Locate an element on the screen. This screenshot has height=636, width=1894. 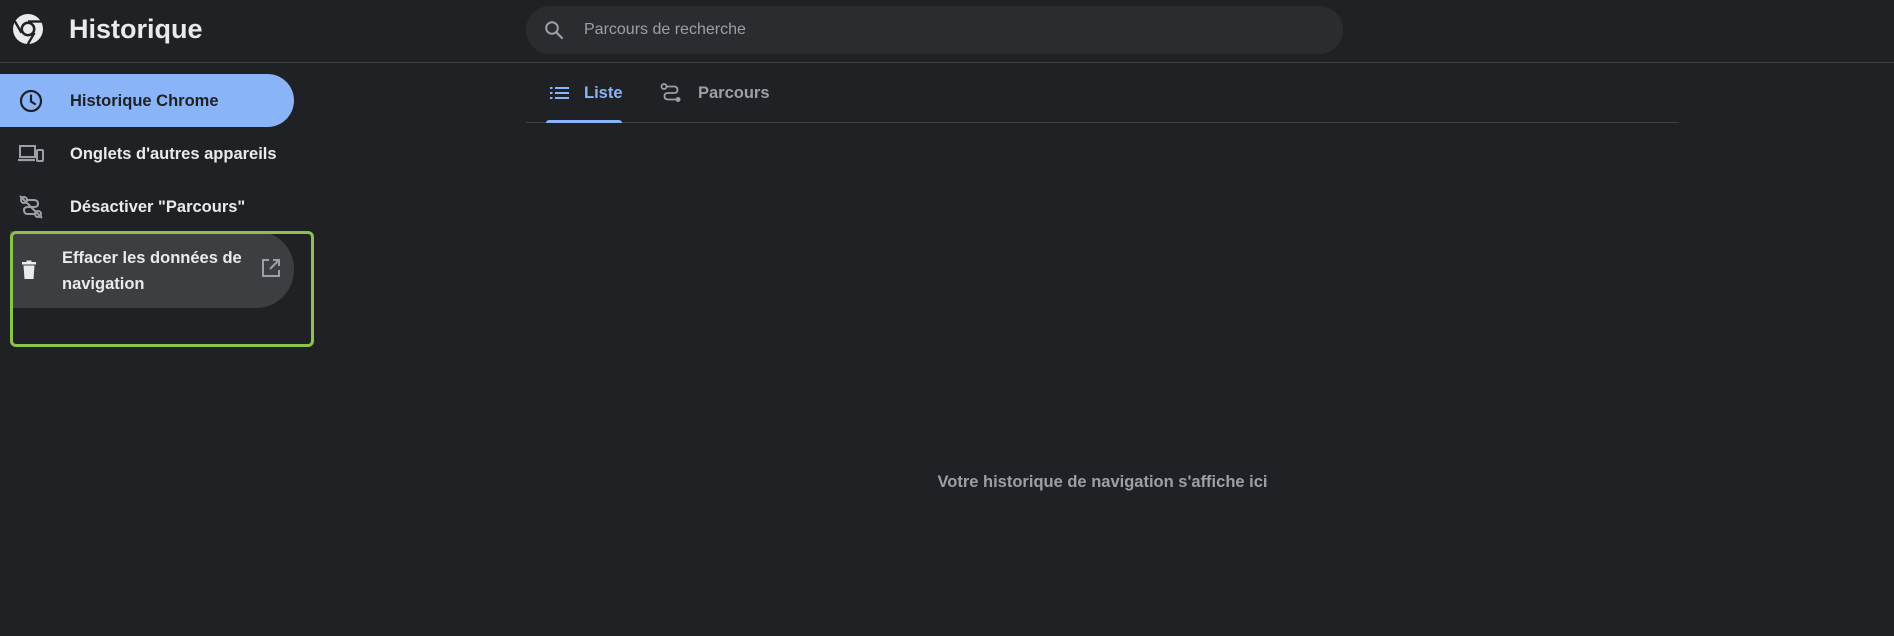
tab-journeys: Parcours is located at coordinates (720, 92).